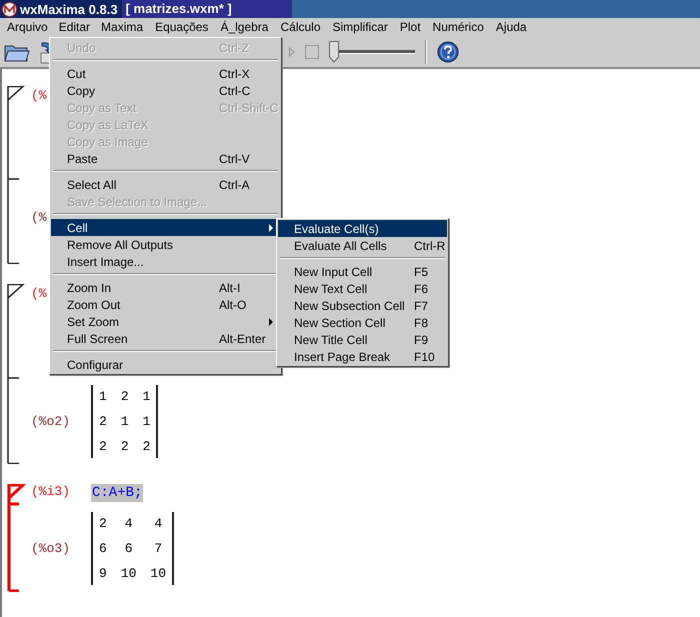 The width and height of the screenshot is (700, 617). What do you see at coordinates (362, 305) in the screenshot?
I see `menu-item: New Subsection Cell F7` at bounding box center [362, 305].